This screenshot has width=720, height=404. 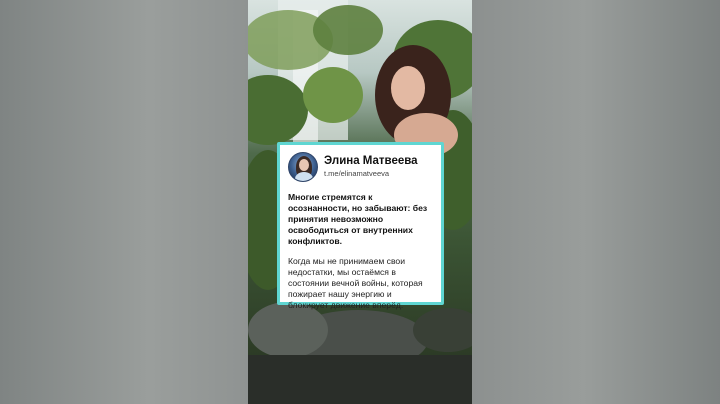 What do you see at coordinates (371, 161) in the screenshot?
I see `author-name: Элина Матвеева` at bounding box center [371, 161].